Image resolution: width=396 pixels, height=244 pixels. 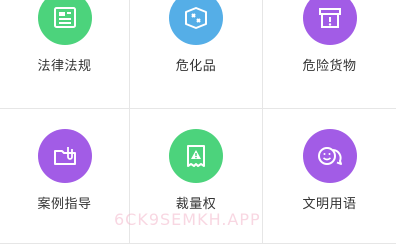 What do you see at coordinates (329, 204) in the screenshot?
I see `grid-item-label: 文明用语` at bounding box center [329, 204].